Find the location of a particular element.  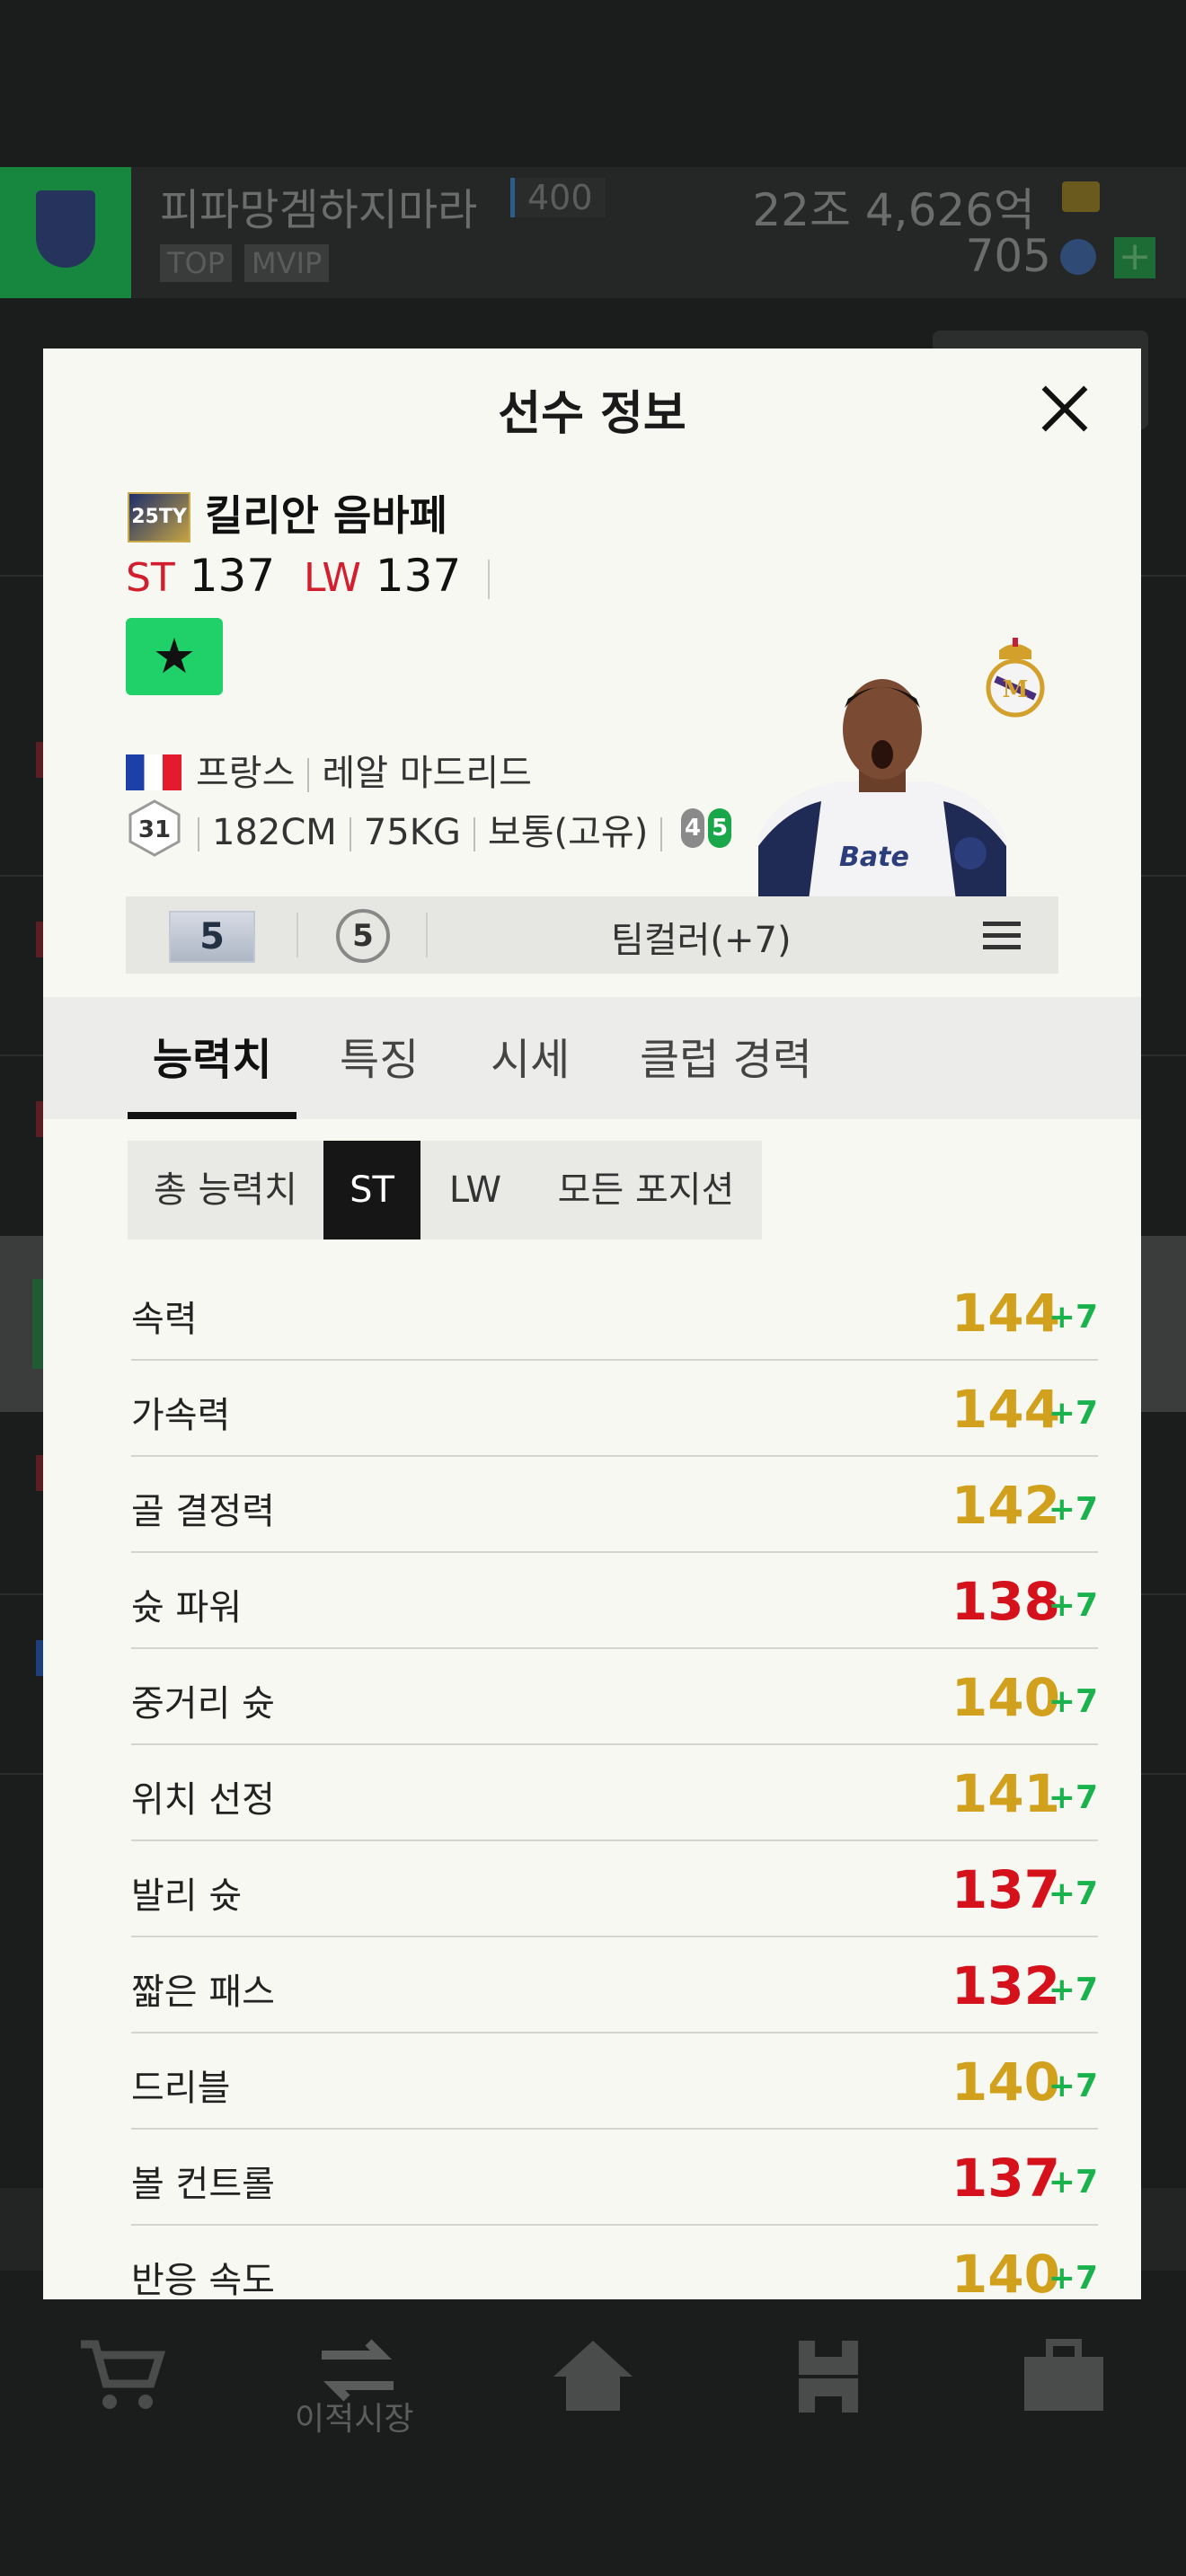

player-name: 킬리안 음바페 is located at coordinates (326, 515).